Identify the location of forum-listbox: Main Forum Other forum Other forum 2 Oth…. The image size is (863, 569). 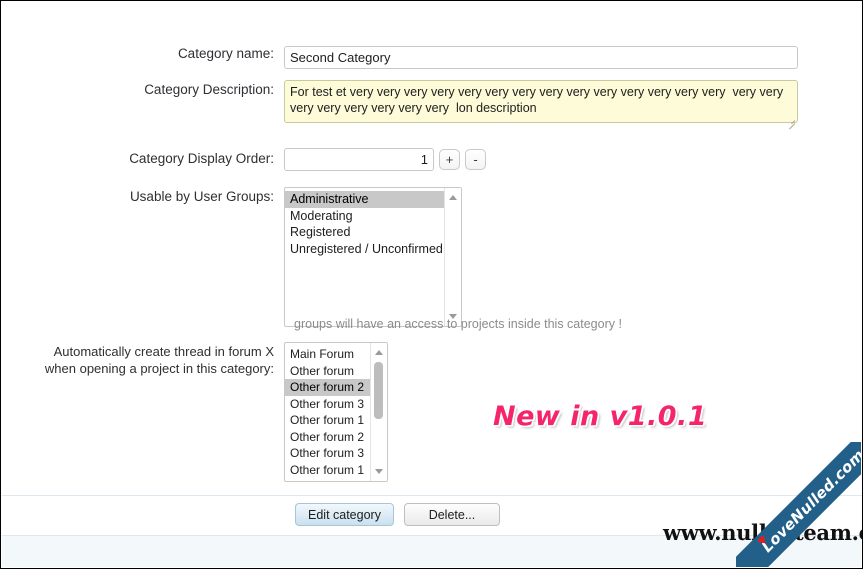
(336, 412).